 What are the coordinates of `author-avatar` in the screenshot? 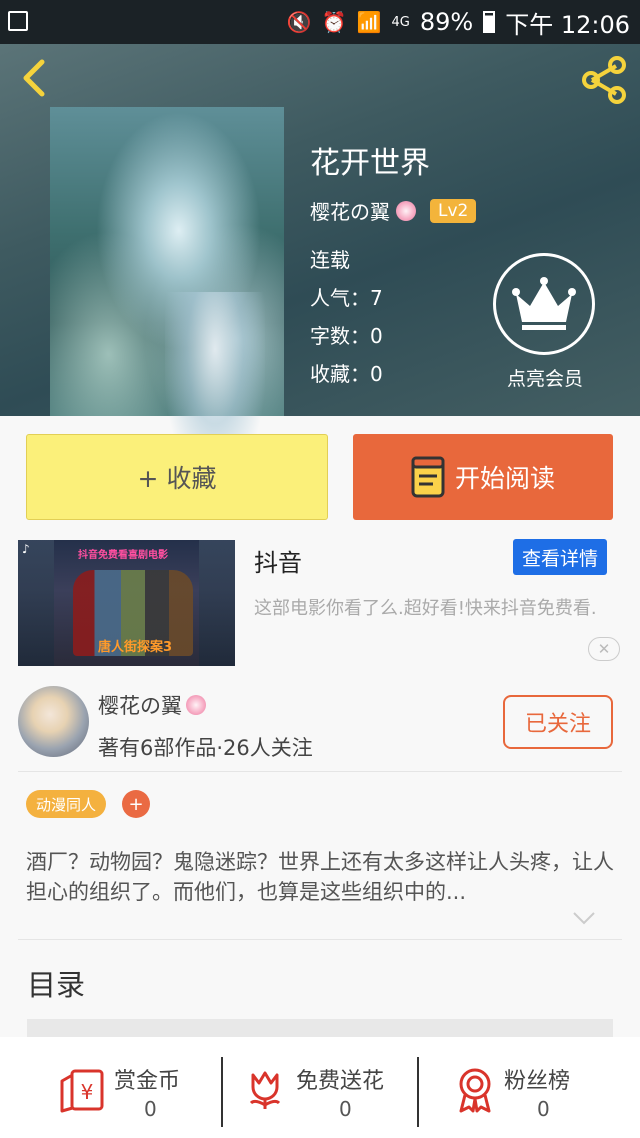 It's located at (53, 721).